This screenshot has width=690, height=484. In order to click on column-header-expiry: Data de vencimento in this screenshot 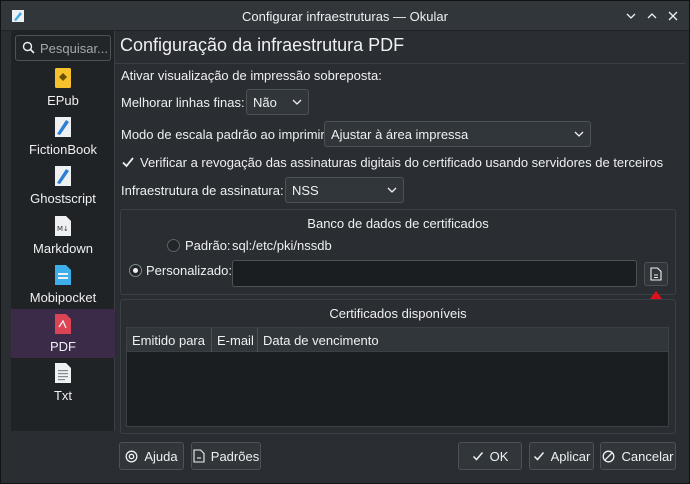, I will do `click(321, 340)`.